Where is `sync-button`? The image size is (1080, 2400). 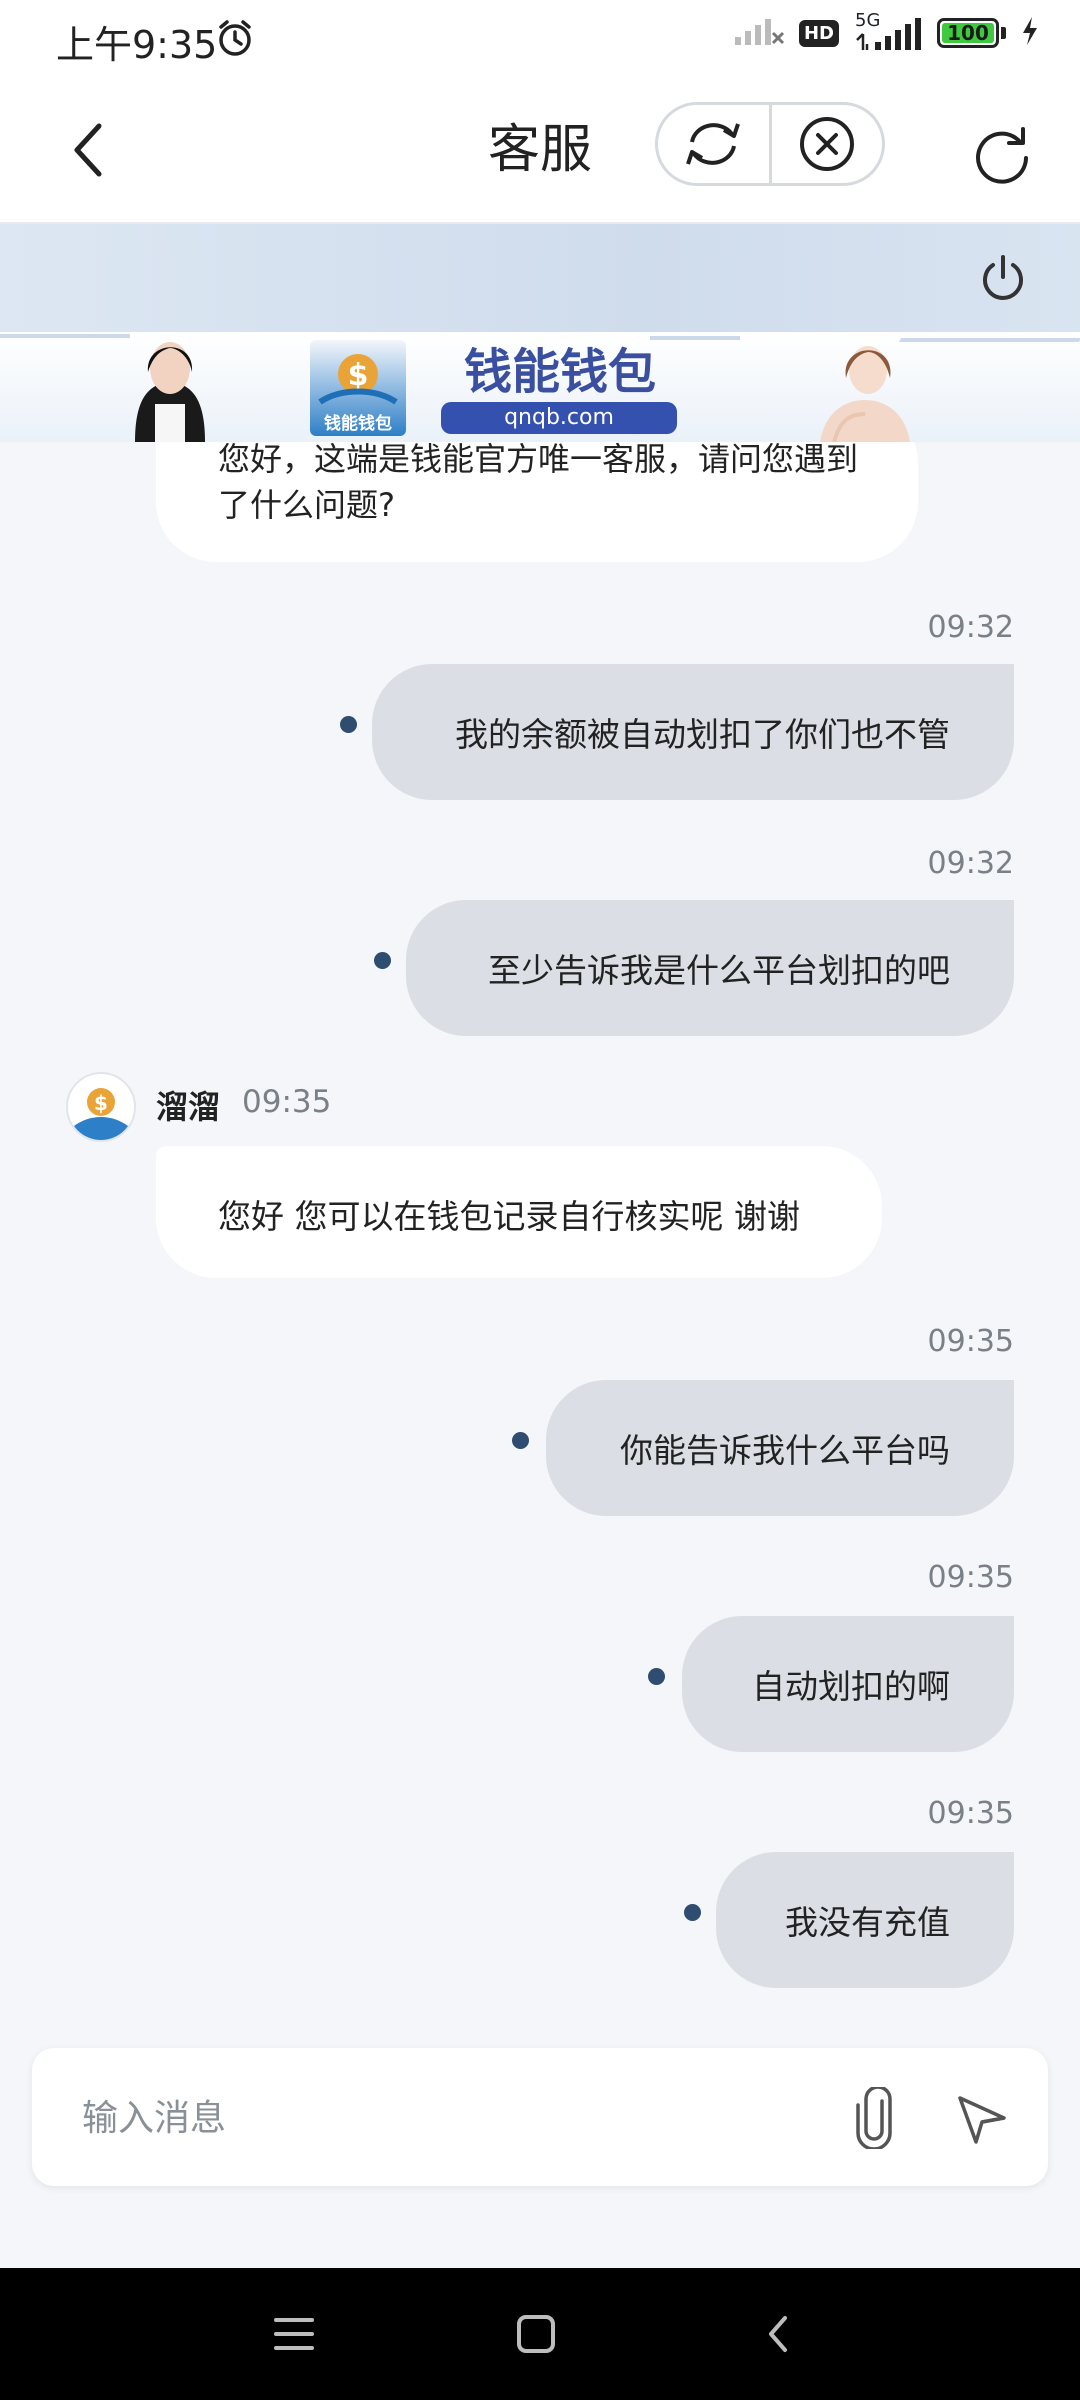 sync-button is located at coordinates (713, 144).